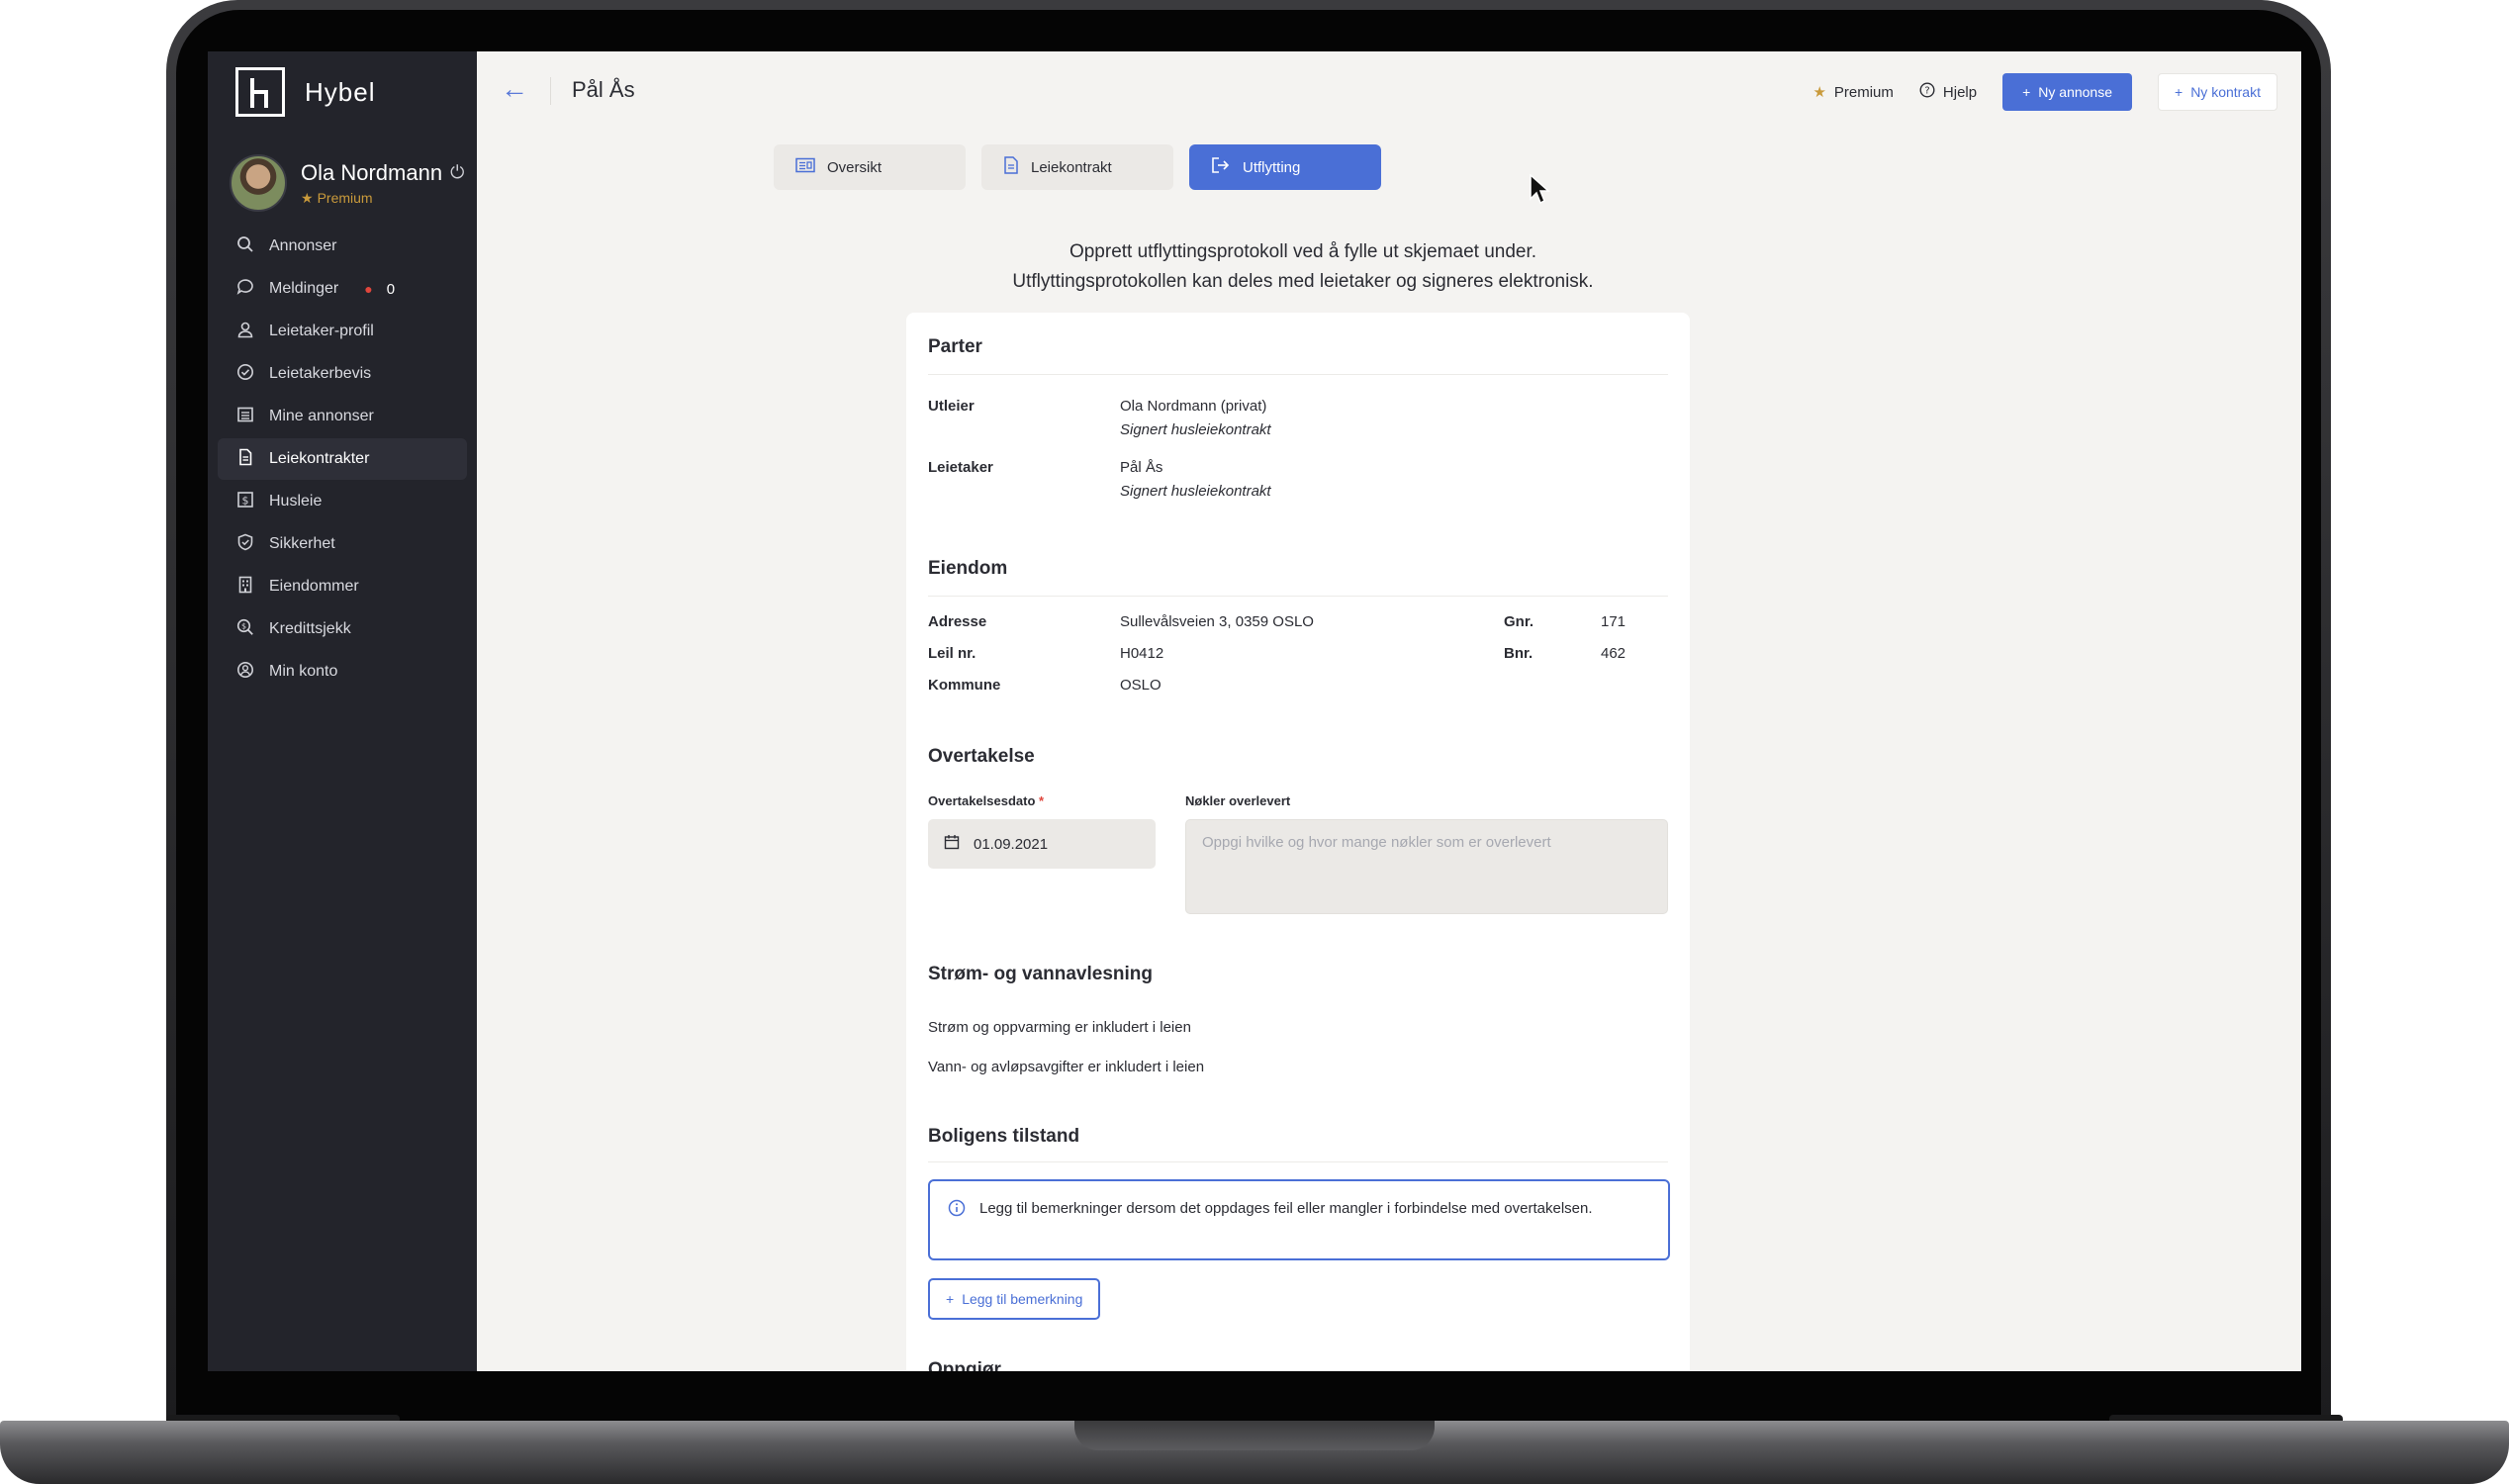  I want to click on sidebar-item-leietakerbevis: Leietakerbevis, so click(343, 374).